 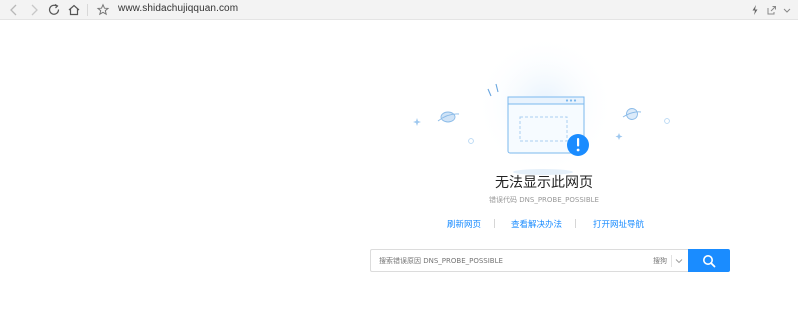 What do you see at coordinates (399, 10) in the screenshot?
I see `browser-toolbar: www.shidachujiqquan.com` at bounding box center [399, 10].